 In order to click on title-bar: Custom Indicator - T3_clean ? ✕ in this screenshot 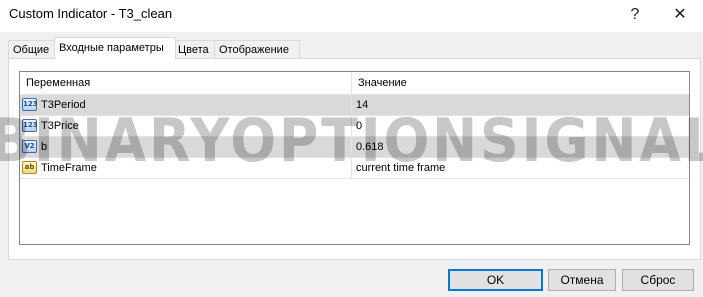, I will do `click(351, 16)`.